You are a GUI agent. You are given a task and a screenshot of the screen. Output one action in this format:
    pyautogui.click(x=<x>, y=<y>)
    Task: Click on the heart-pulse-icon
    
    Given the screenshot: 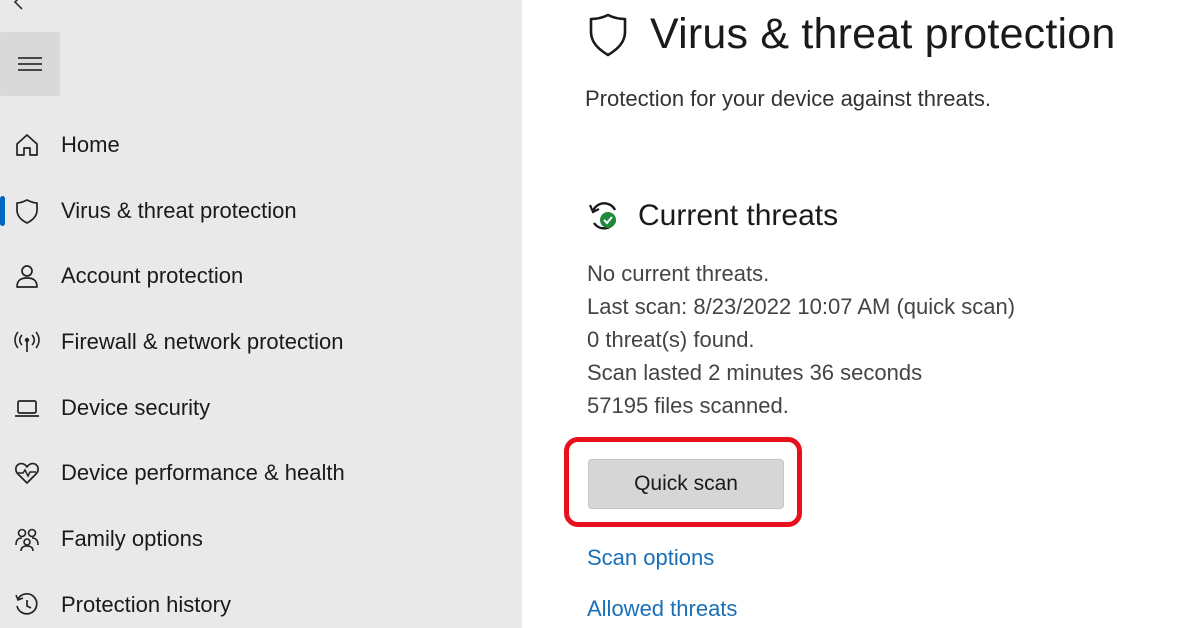 What is the action you would take?
    pyautogui.click(x=27, y=473)
    